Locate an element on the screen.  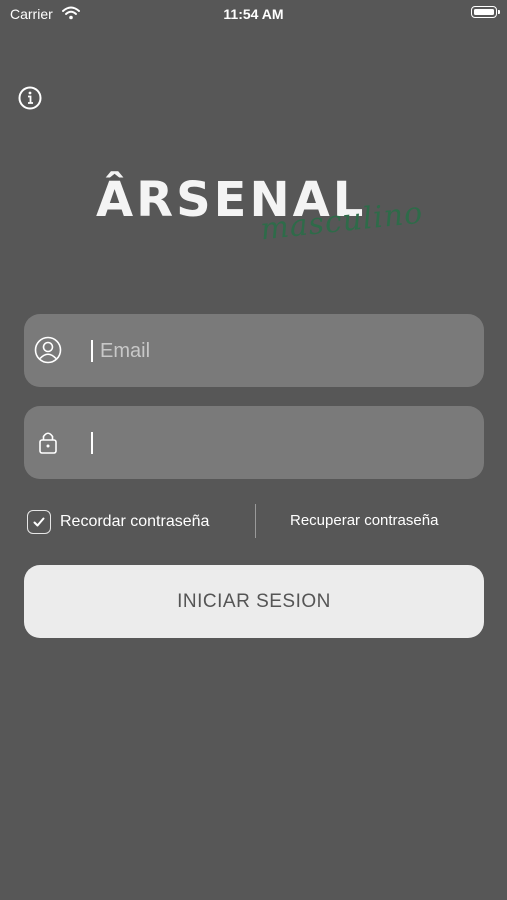
remember-password-label: Recordar contraseña is located at coordinates (135, 521).